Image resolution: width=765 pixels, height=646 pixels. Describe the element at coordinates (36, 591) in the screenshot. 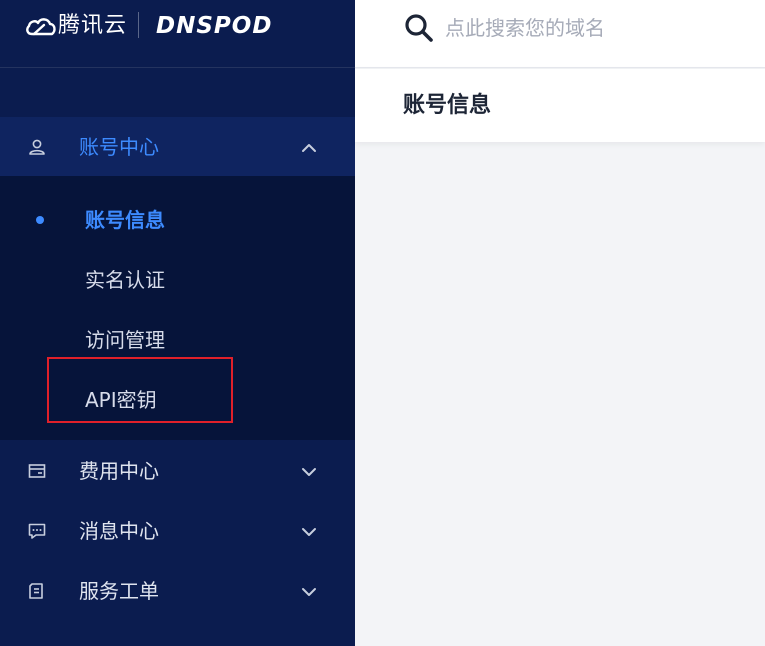

I see `ticket-icon` at that location.